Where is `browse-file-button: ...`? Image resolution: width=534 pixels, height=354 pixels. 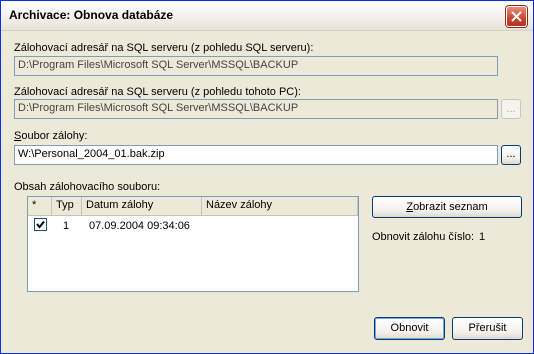
browse-file-button: ... is located at coordinates (511, 155).